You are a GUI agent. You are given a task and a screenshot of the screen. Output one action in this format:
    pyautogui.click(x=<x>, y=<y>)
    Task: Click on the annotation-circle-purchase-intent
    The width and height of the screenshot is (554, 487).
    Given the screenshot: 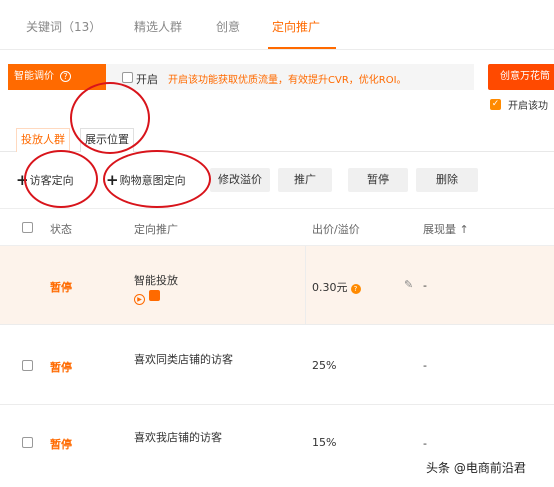 What is the action you would take?
    pyautogui.click(x=157, y=179)
    